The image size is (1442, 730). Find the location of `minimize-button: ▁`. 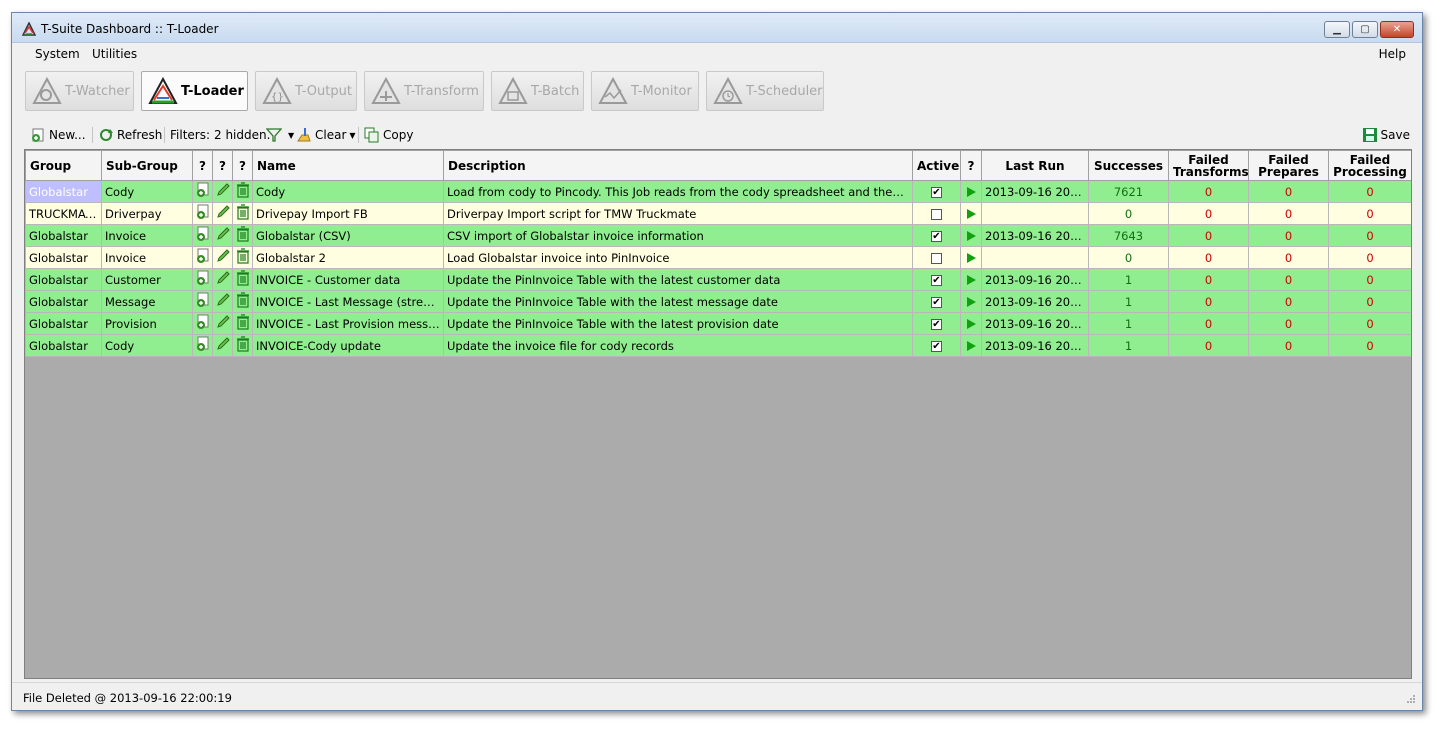

minimize-button: ▁ is located at coordinates (1337, 29).